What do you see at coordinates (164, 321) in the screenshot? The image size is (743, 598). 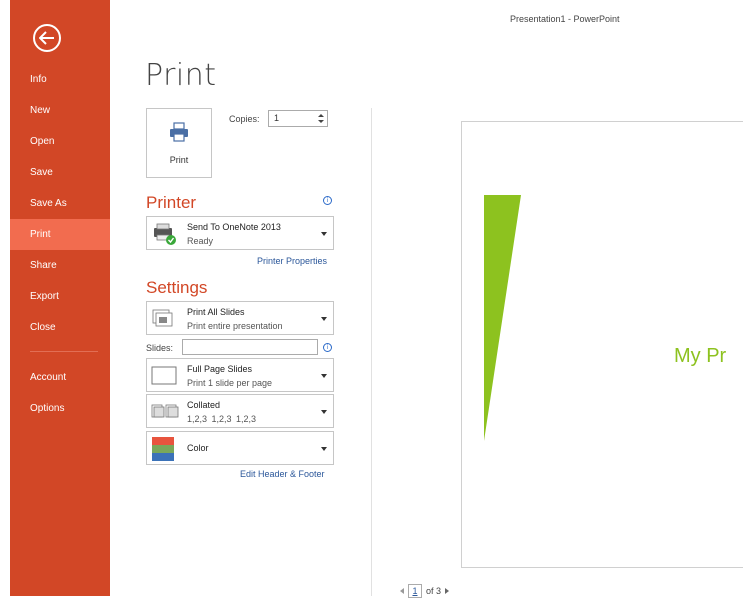 I see `slides-stack-icon` at bounding box center [164, 321].